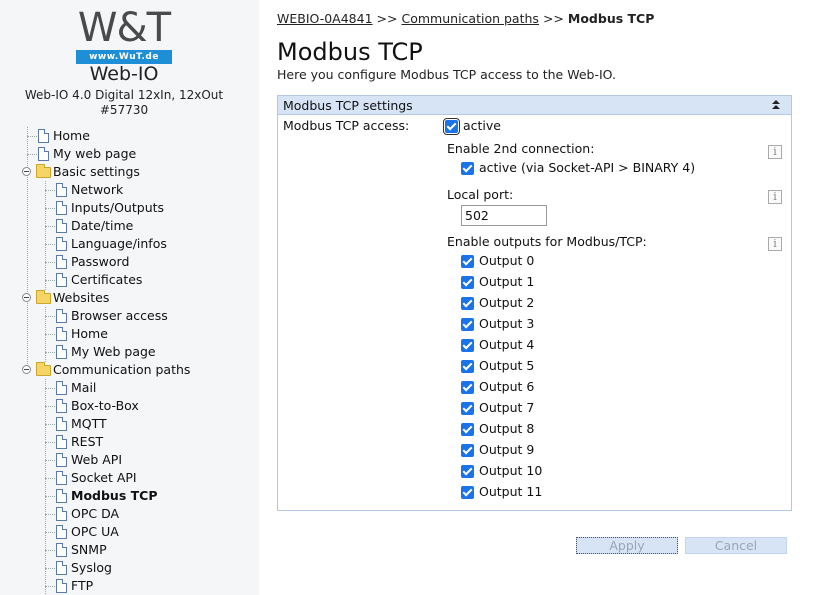  Describe the element at coordinates (507, 281) in the screenshot. I see `output-label: Output 1` at that location.